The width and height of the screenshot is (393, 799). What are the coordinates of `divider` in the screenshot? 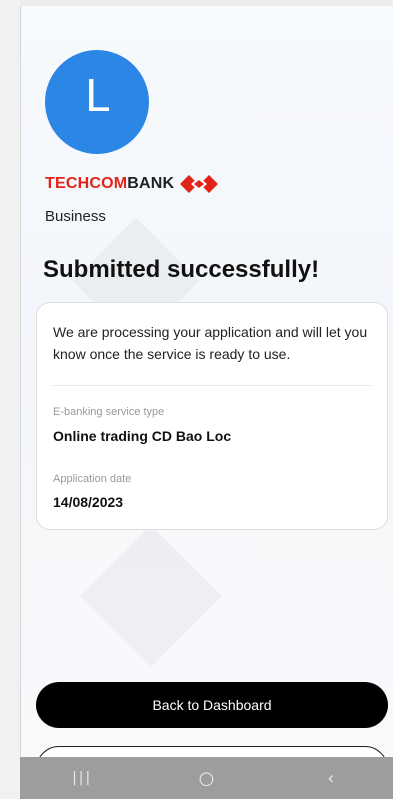 It's located at (212, 385).